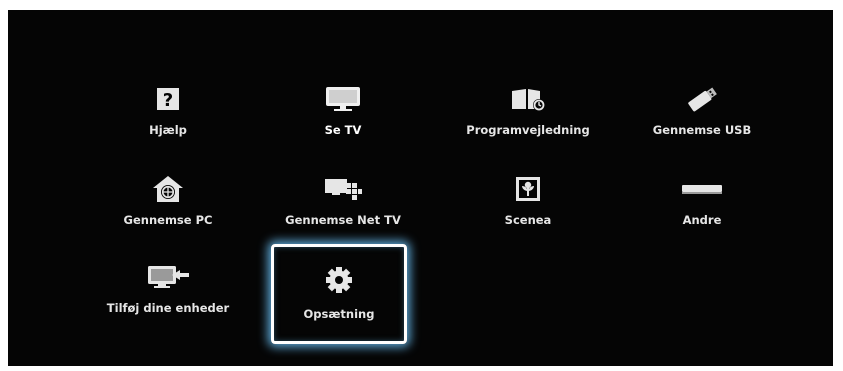 The height and width of the screenshot is (371, 843). I want to click on menu-item-browse-pc: Gennemse PC, so click(168, 204).